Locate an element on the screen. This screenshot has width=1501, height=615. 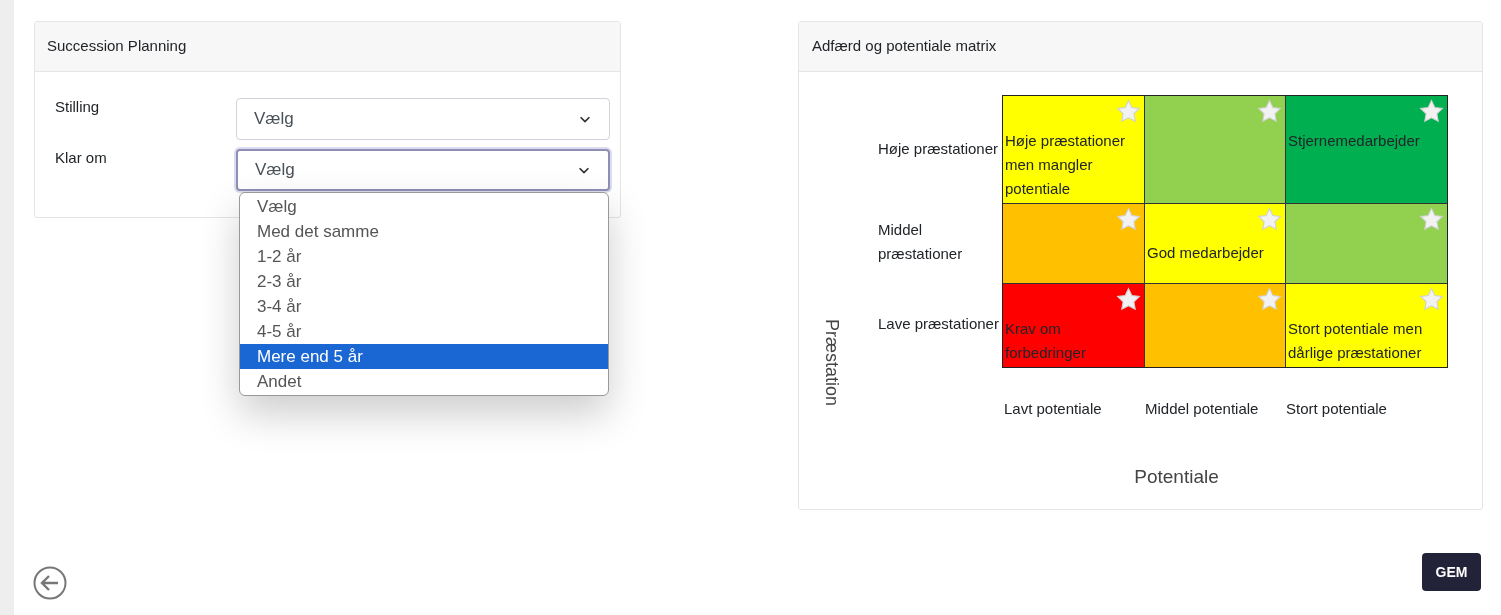
row-label: Lave præstationer is located at coordinates (938, 324).